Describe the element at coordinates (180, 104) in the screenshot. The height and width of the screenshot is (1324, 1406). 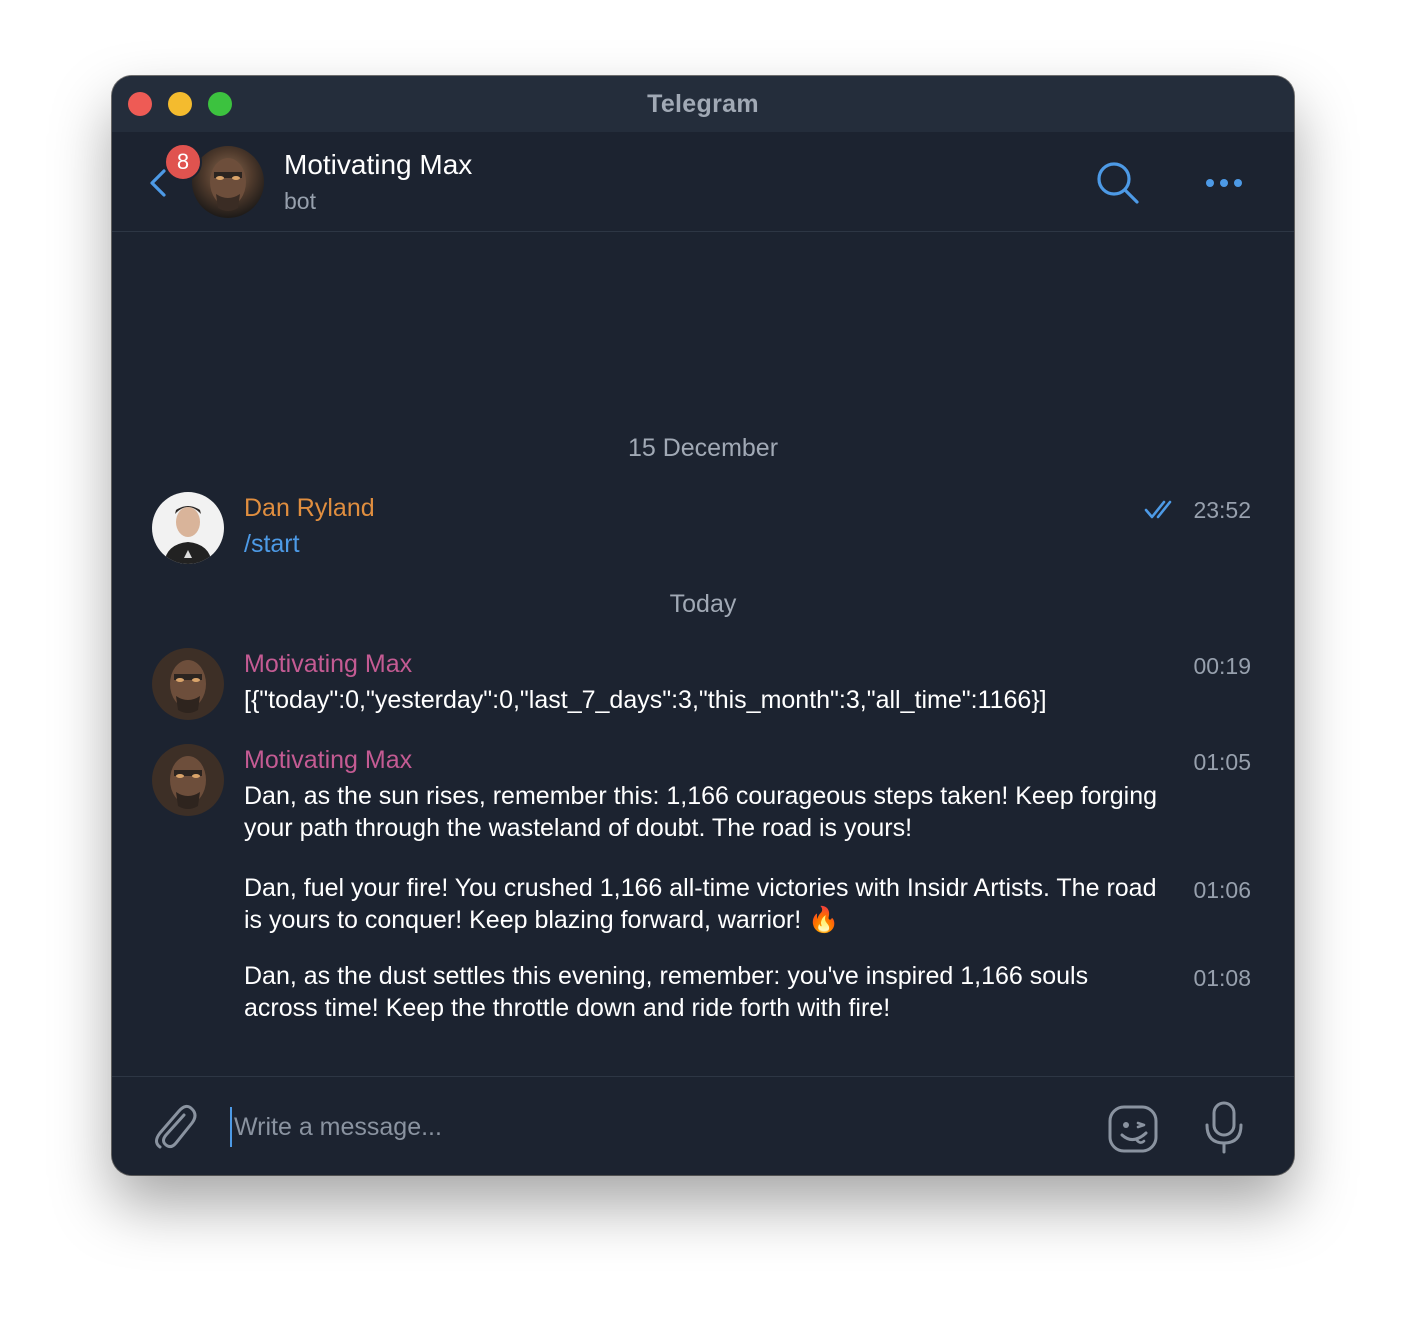
I see `minimize-window-button` at that location.